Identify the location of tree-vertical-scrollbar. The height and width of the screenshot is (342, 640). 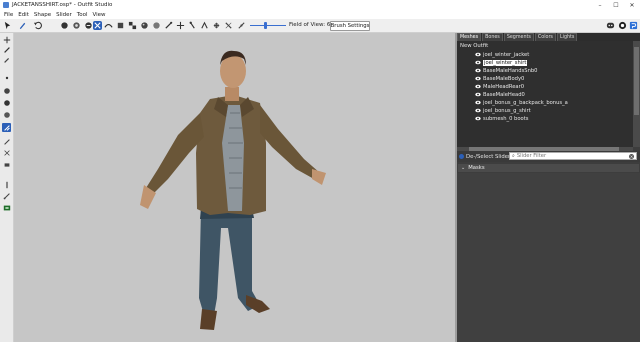
(636, 94).